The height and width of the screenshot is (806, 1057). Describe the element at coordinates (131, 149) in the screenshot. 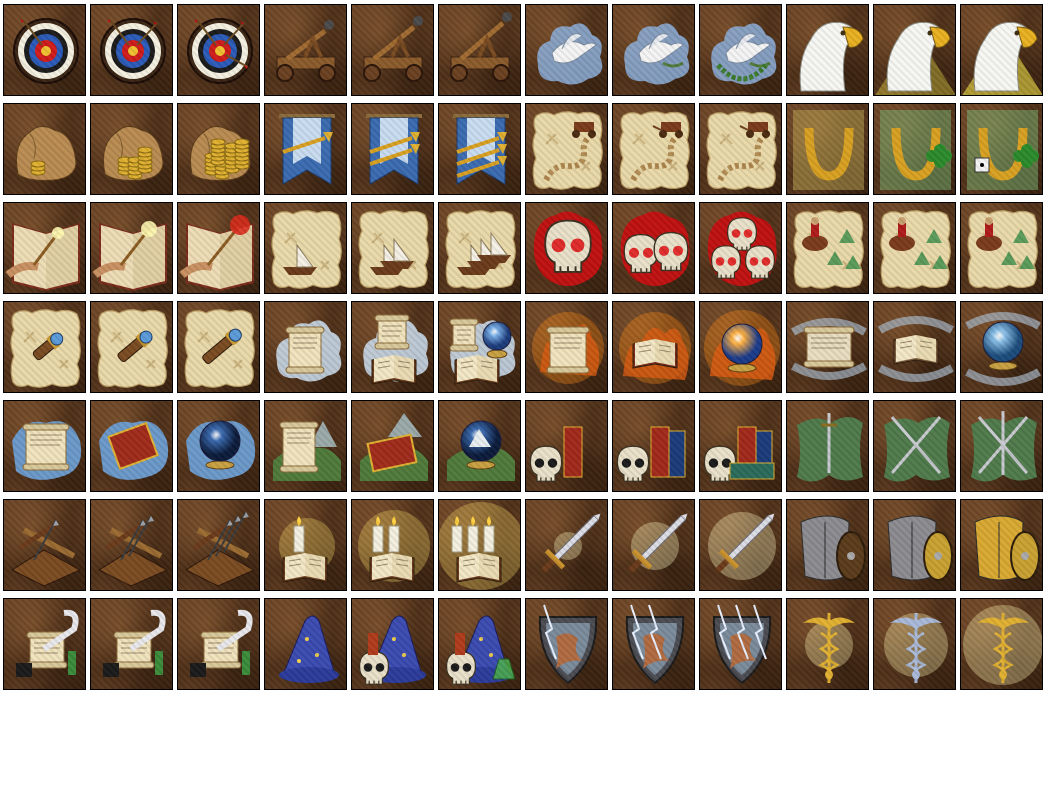

I see `estates-advanced-icon` at that location.